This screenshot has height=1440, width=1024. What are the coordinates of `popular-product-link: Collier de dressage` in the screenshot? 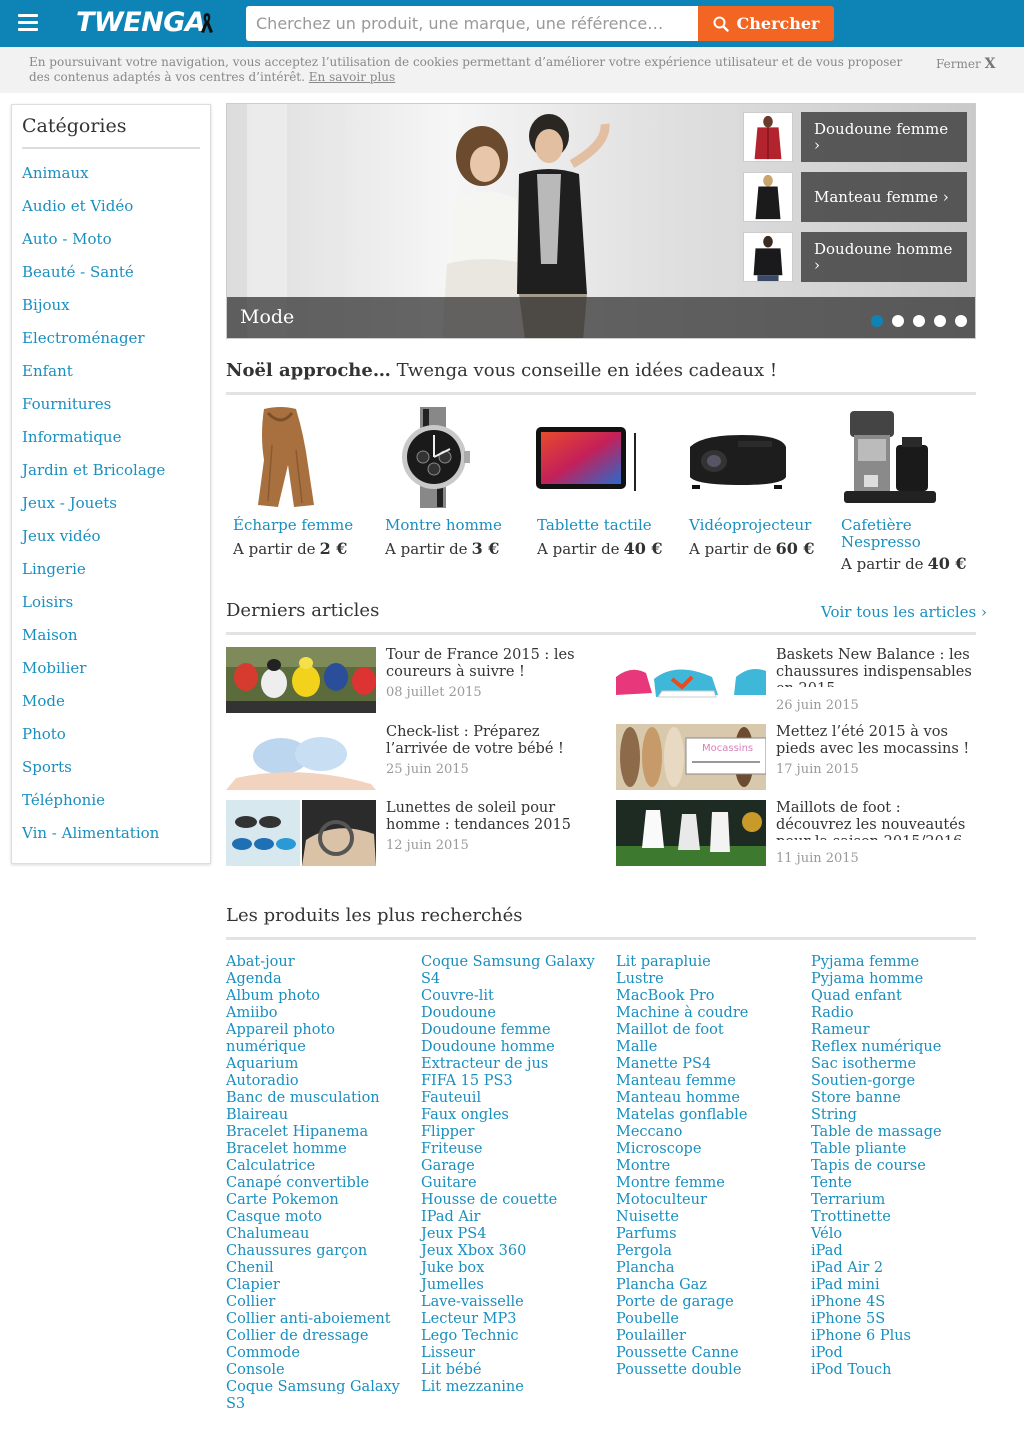 It's located at (321, 1336).